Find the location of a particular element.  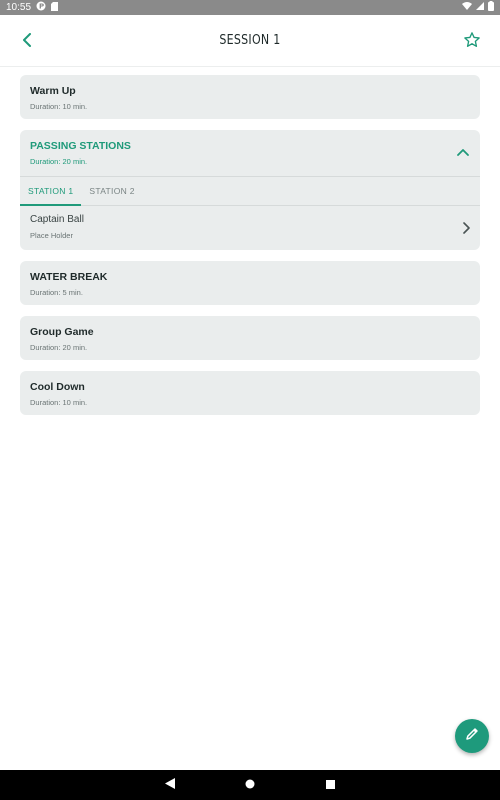

activity-card-header: WATER BREAK Duration: 5 min. is located at coordinates (250, 283).